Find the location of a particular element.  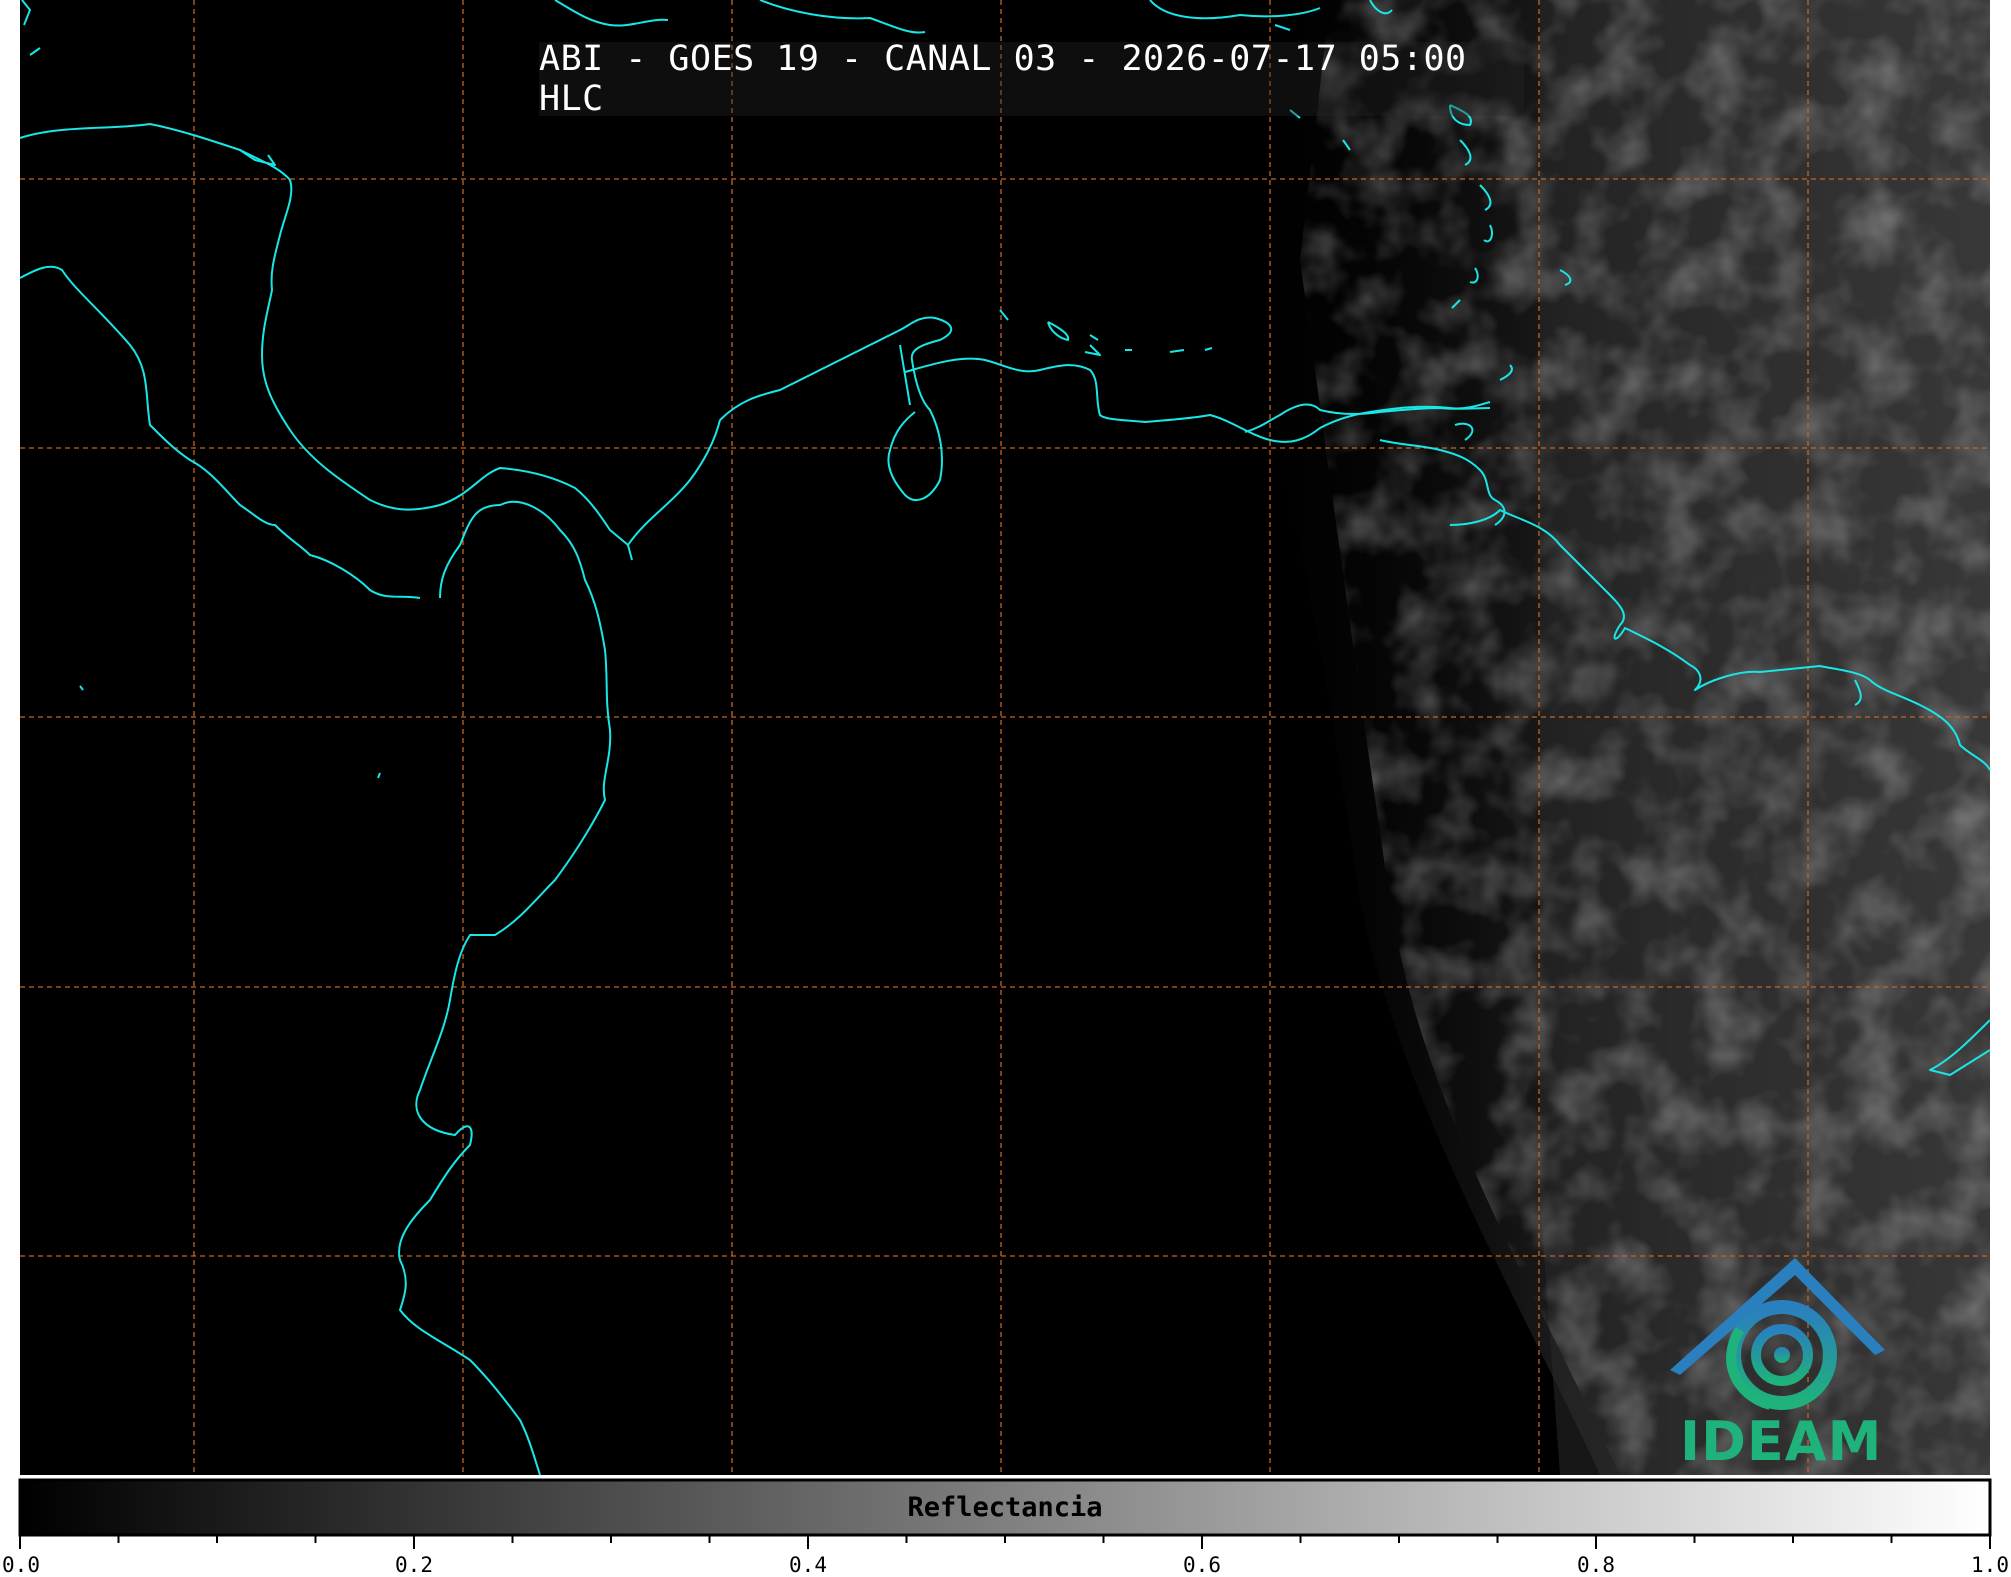

colorbar-tick-label: 1.0 is located at coordinates (1990, 1565).